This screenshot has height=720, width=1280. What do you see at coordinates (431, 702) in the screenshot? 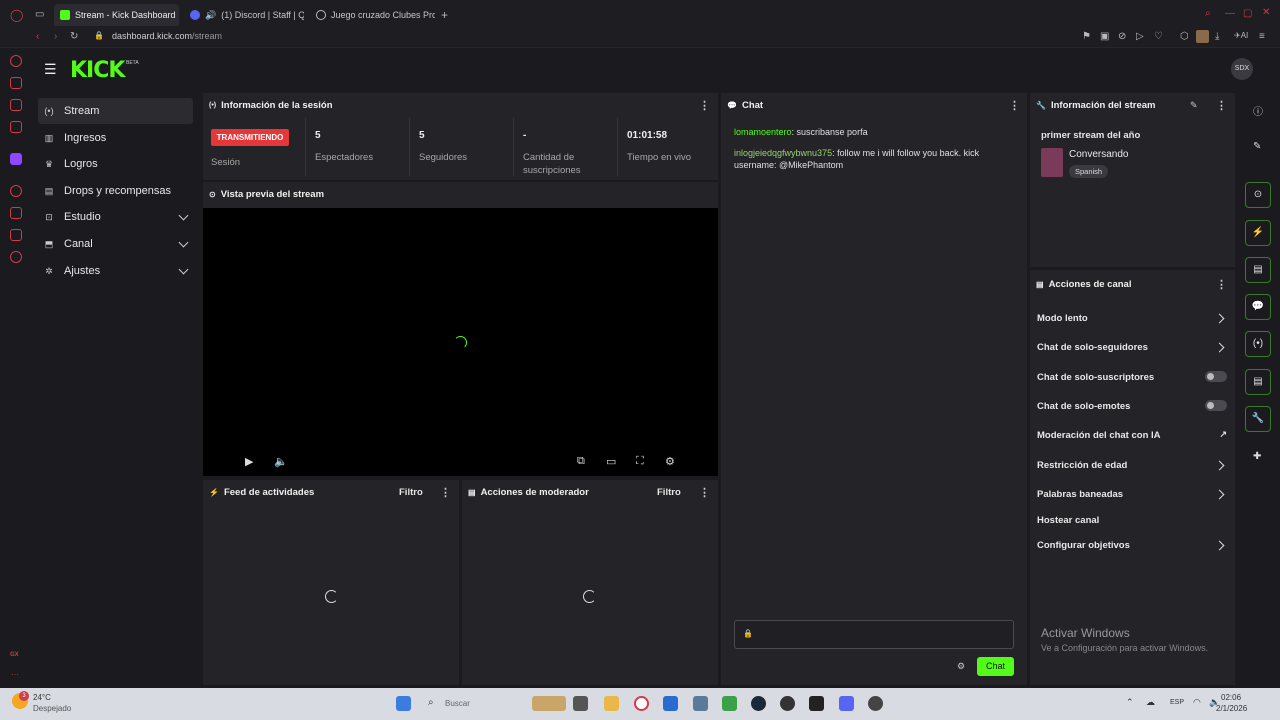
I see `search-icon: ⌕` at bounding box center [431, 702].